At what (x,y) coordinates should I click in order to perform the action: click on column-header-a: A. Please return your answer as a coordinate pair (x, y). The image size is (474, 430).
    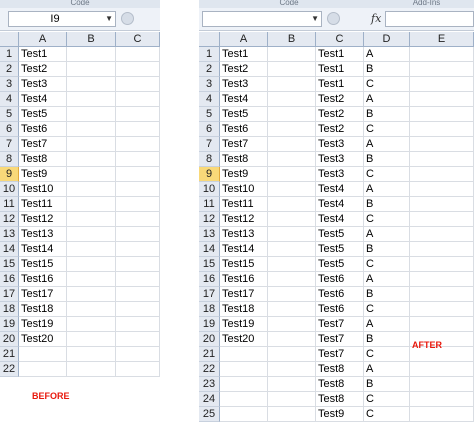
    Looking at the image, I should click on (43, 39).